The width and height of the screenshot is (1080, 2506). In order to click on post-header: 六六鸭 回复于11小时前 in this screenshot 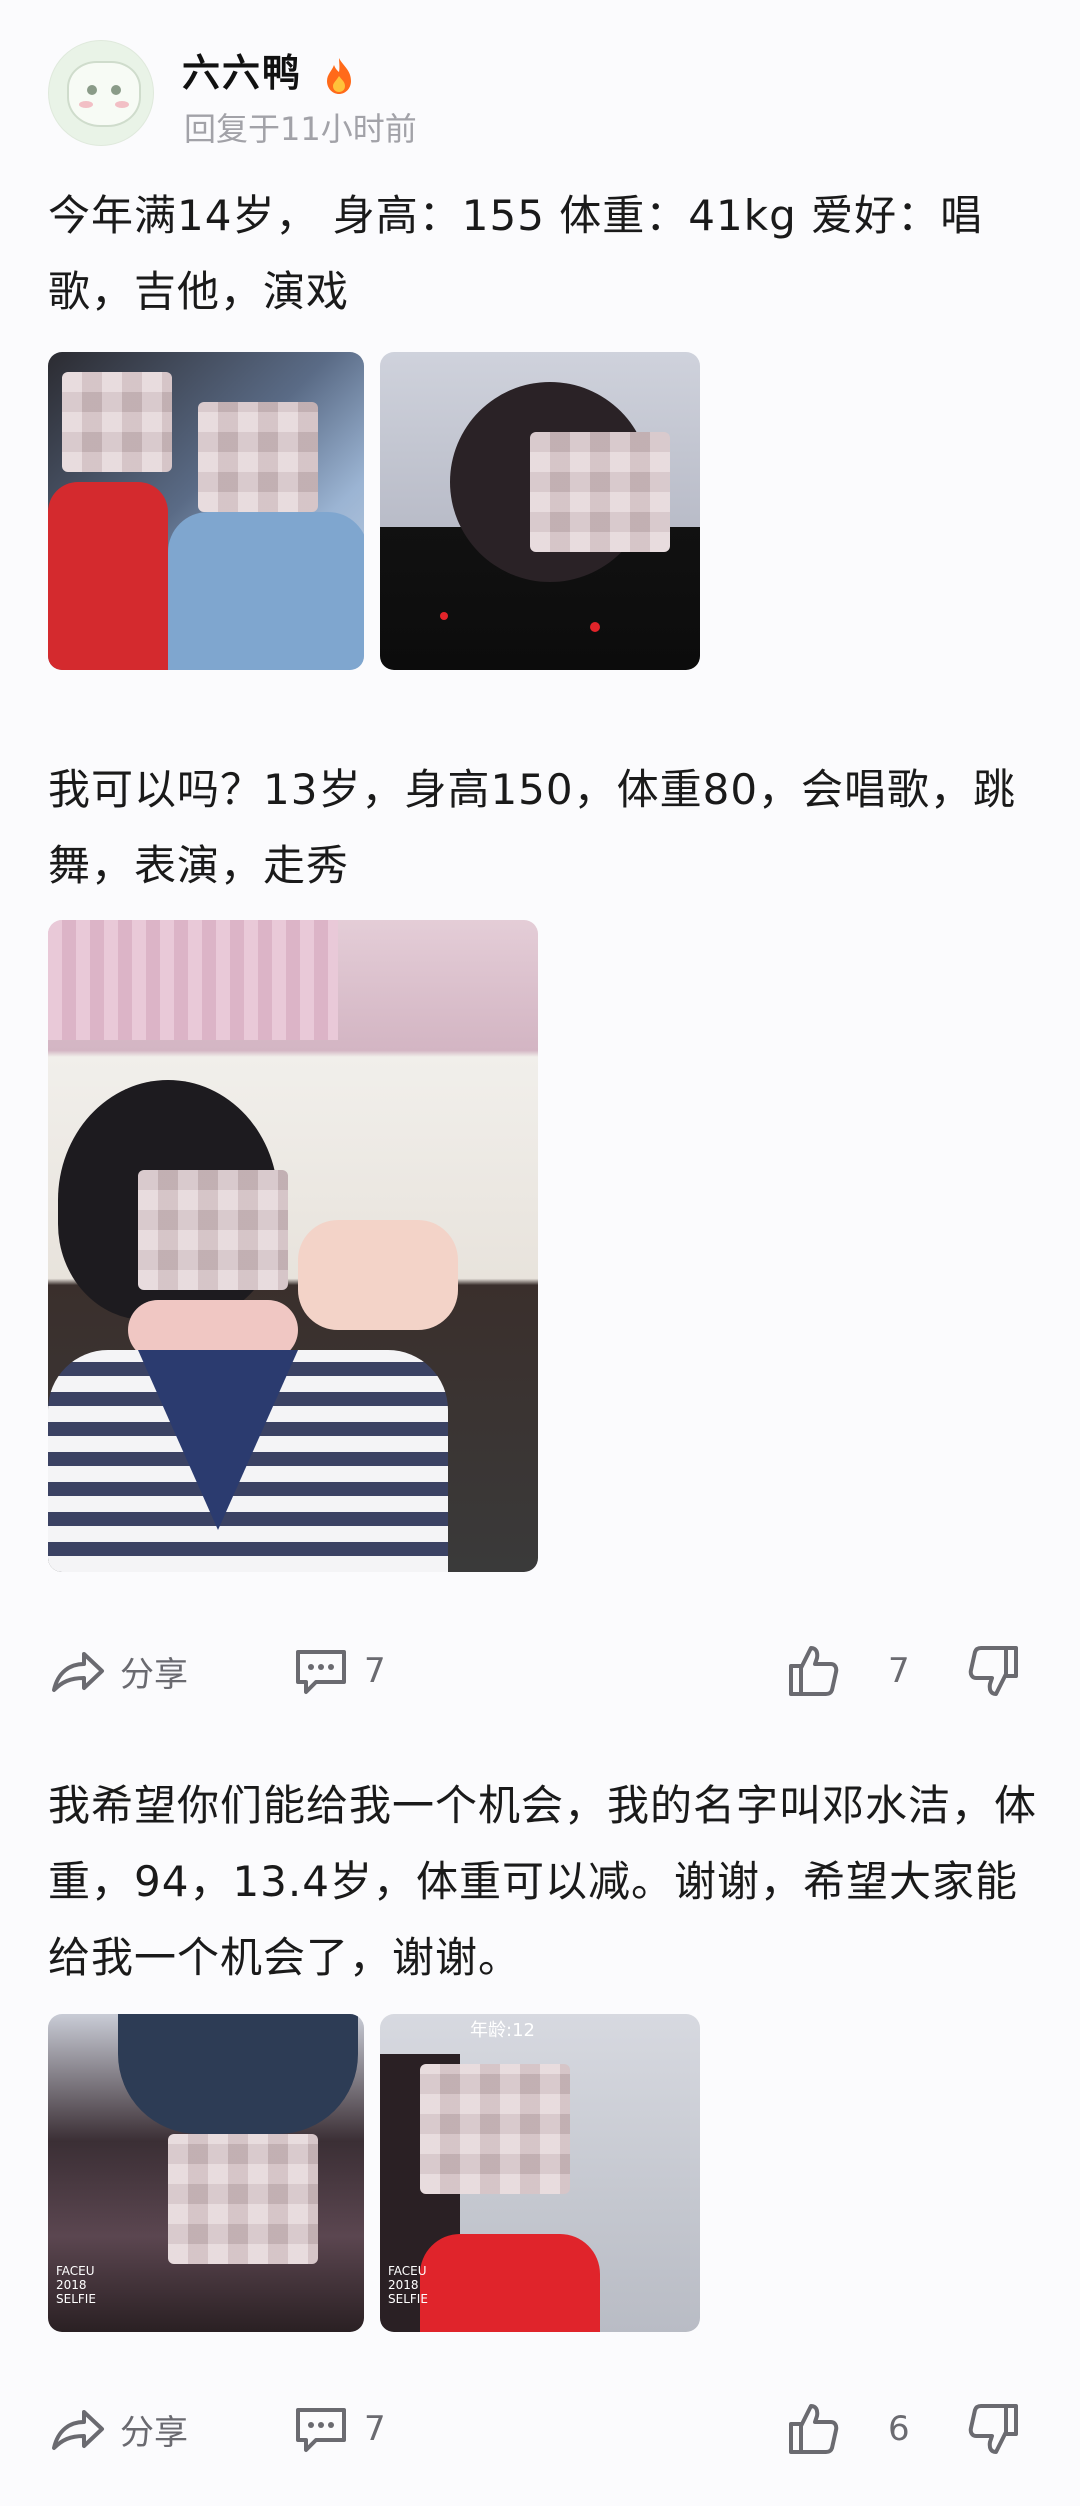, I will do `click(538, 95)`.